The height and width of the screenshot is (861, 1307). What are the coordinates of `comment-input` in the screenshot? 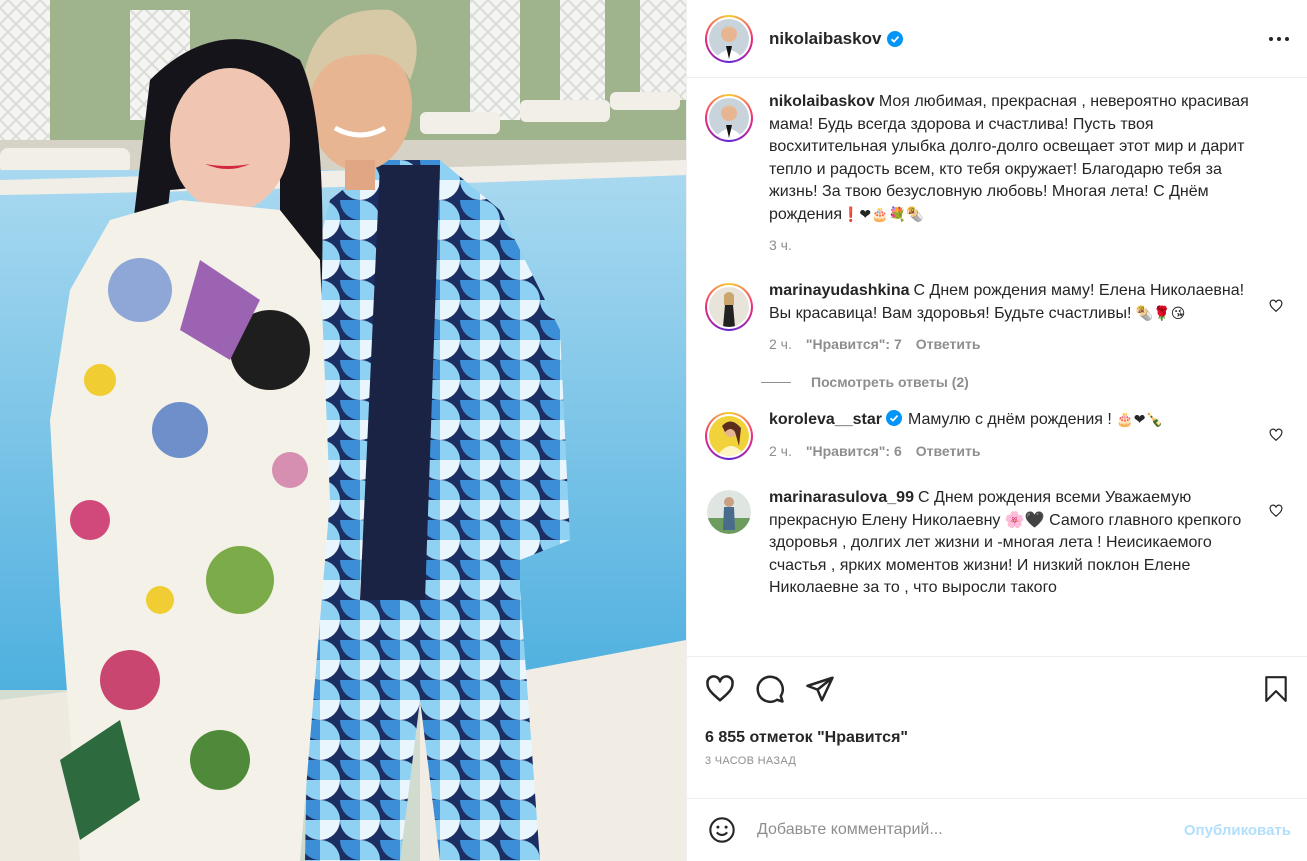 It's located at (970, 830).